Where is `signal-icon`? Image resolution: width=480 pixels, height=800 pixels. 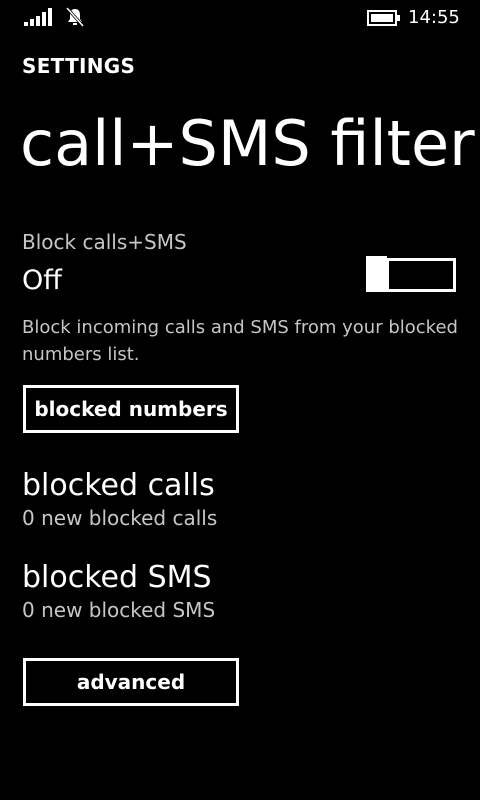 signal-icon is located at coordinates (38, 17).